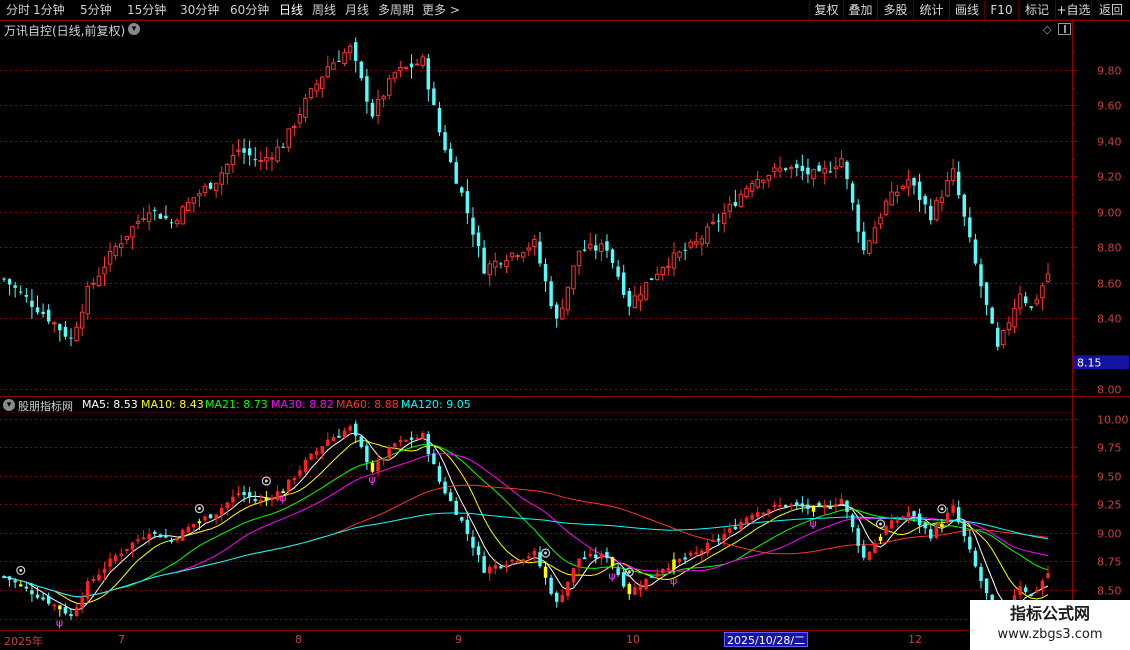 The height and width of the screenshot is (650, 1130). What do you see at coordinates (1049, 613) in the screenshot?
I see `watermark-title: 指标公式网` at bounding box center [1049, 613].